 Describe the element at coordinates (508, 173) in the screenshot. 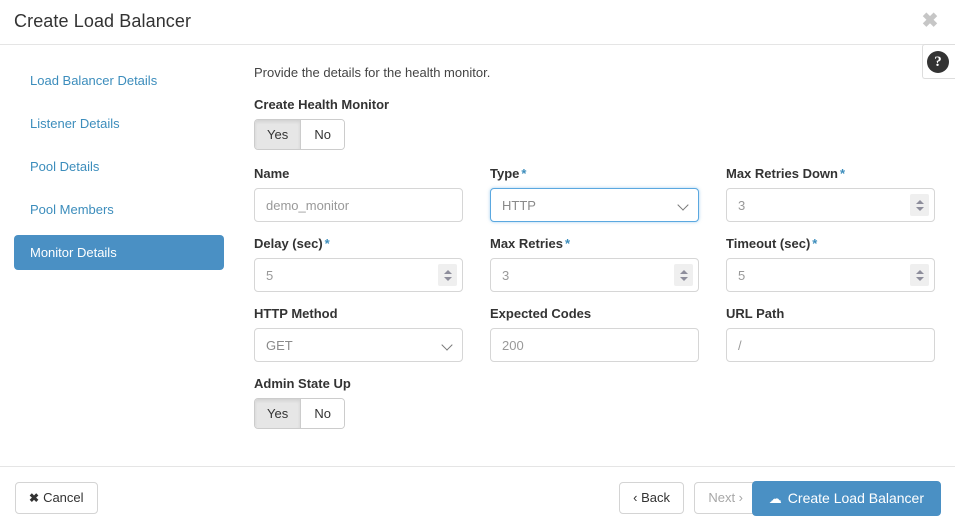

I see `type-label: Type *` at that location.